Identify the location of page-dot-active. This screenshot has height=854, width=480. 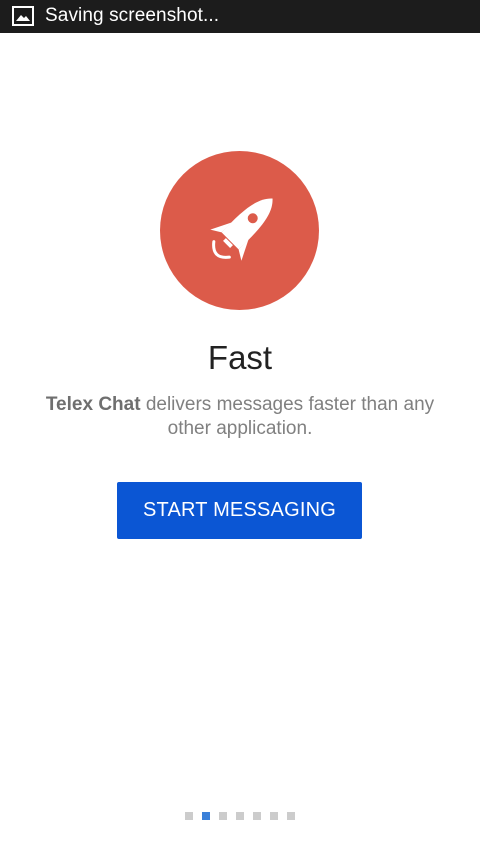
(206, 816).